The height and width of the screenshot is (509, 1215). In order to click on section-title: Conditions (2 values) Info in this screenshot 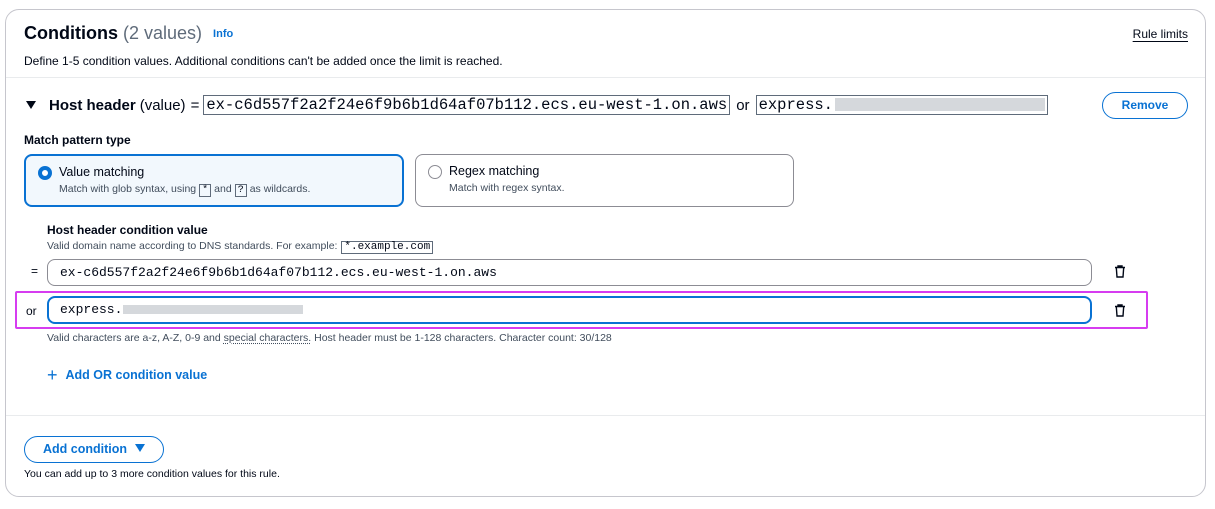, I will do `click(128, 33)`.